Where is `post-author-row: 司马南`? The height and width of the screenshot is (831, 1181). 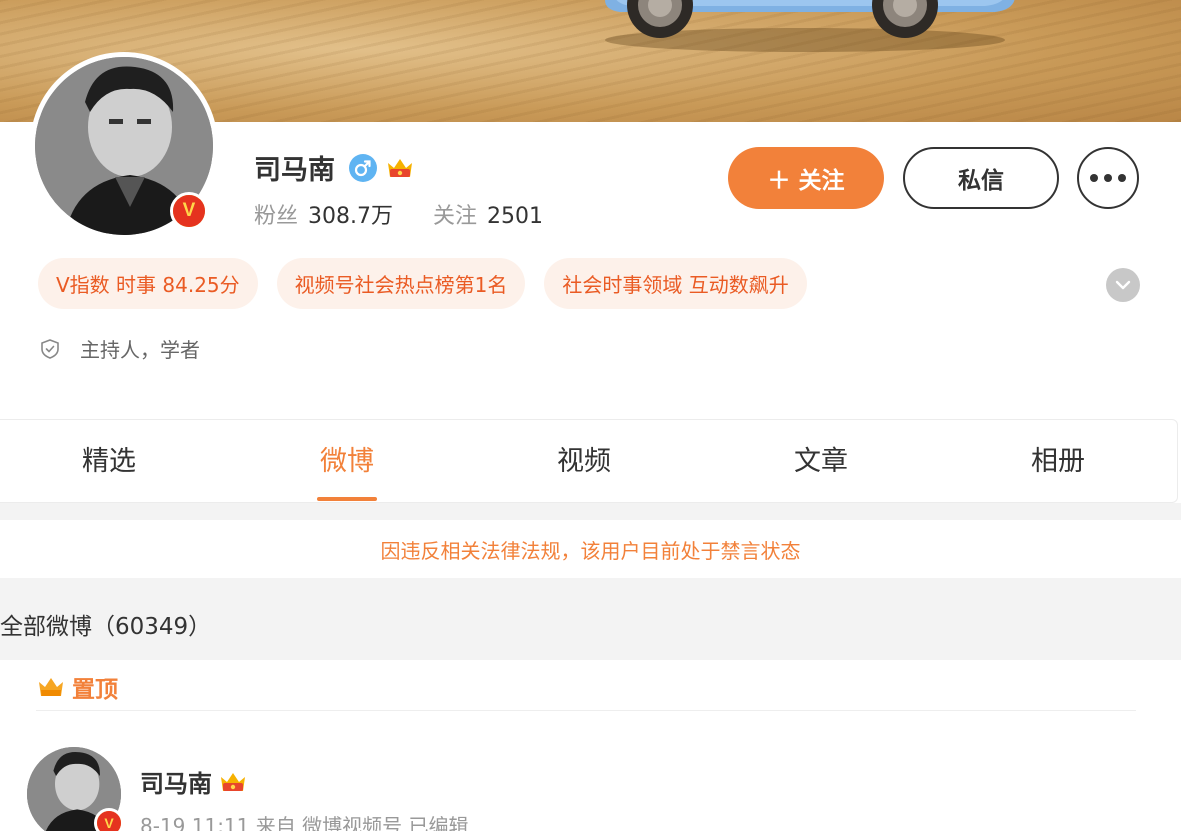 post-author-row: 司马南 is located at coordinates (194, 781).